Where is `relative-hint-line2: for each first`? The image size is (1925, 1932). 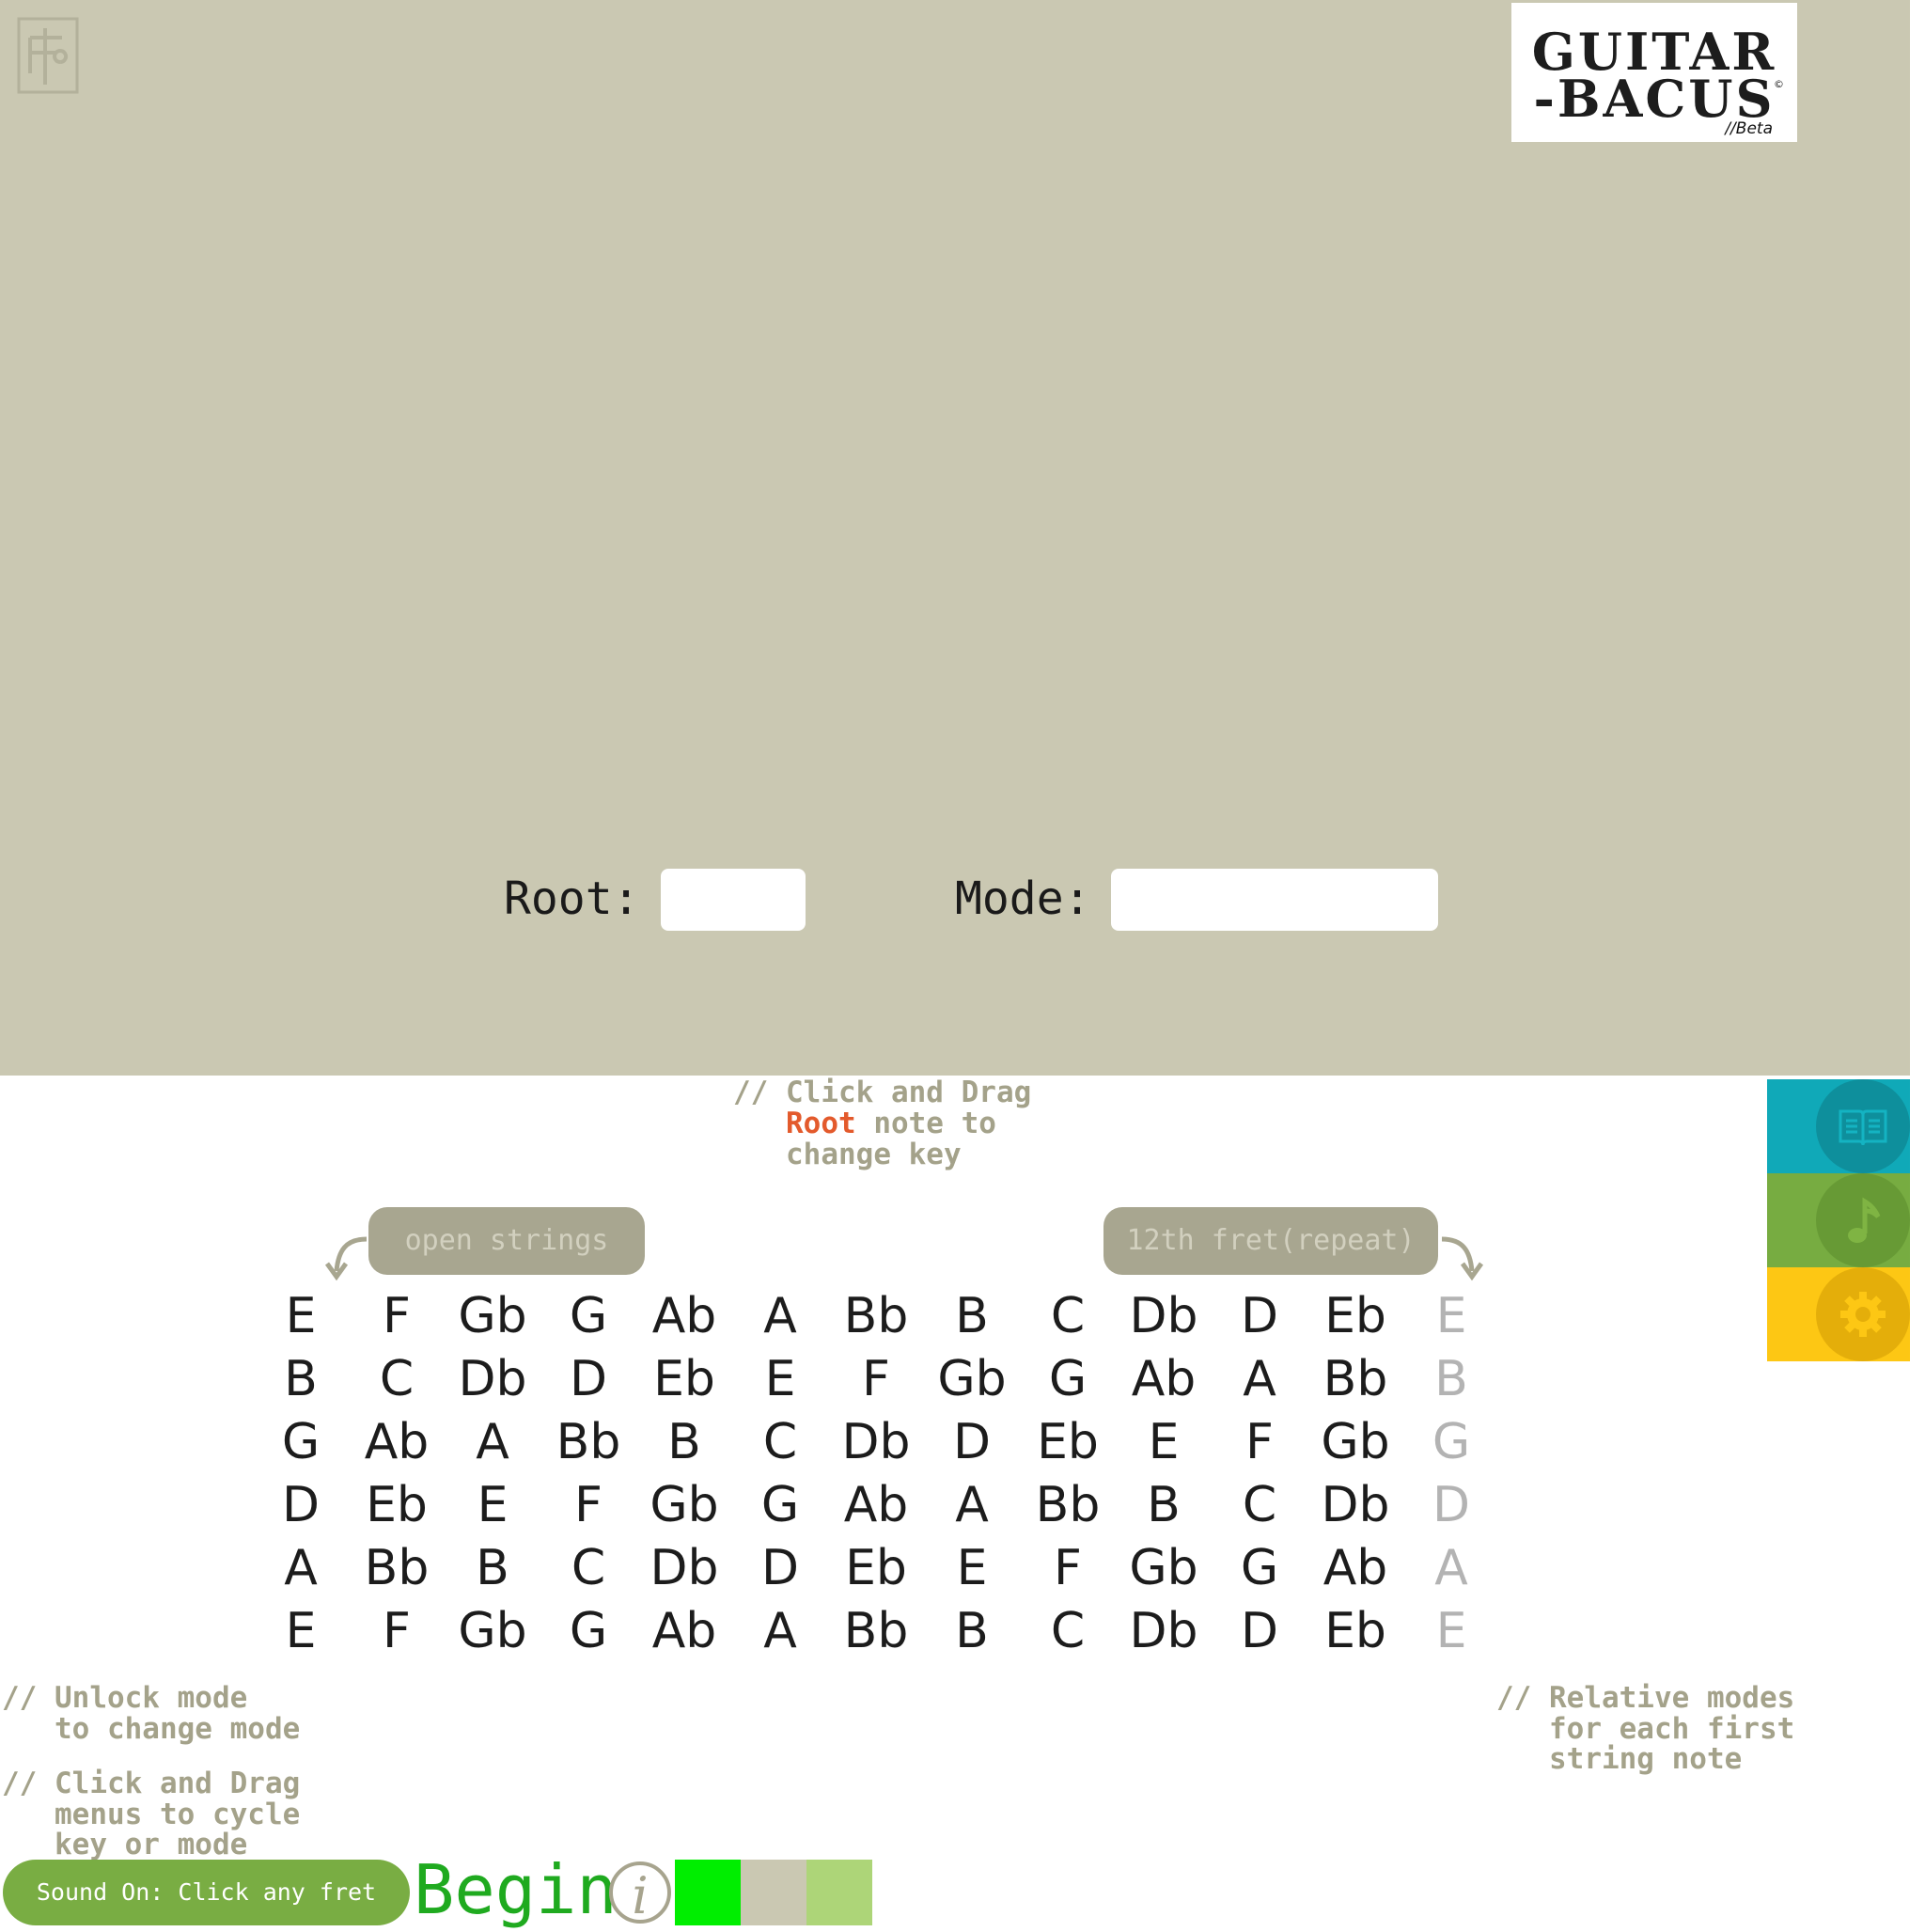
relative-hint-line2: for each first is located at coordinates (1645, 1729).